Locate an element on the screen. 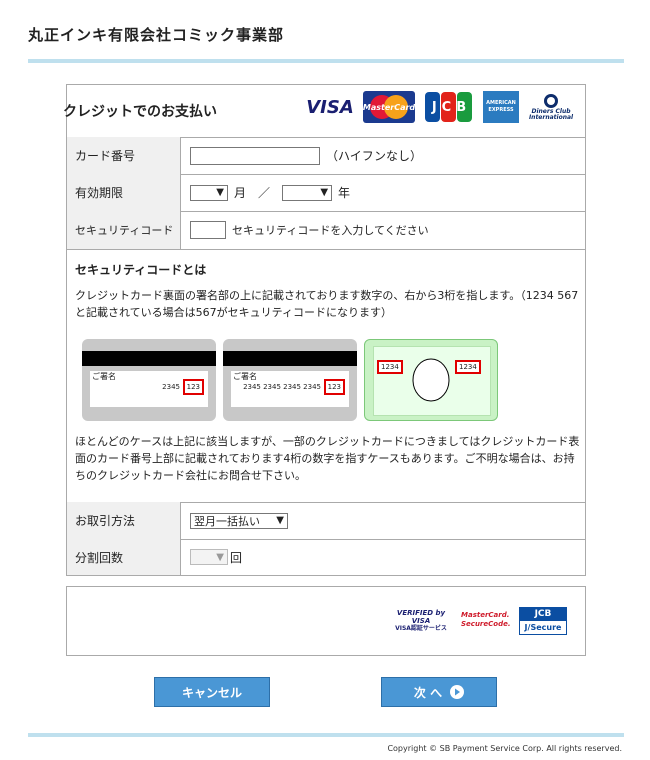 This screenshot has height=760, width=650. jcb-text: JCB is located at coordinates (451, 107).